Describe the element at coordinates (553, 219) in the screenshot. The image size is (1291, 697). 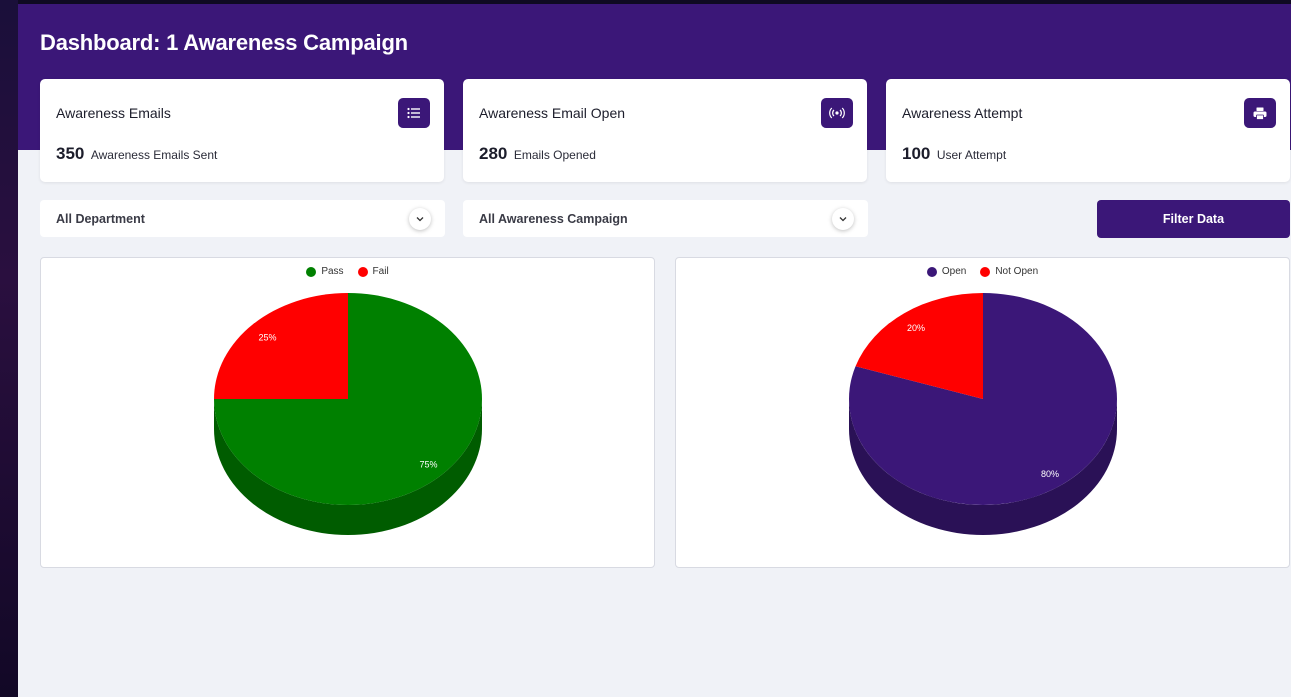
I see `campaign-select-value: All Awareness Campaign` at that location.